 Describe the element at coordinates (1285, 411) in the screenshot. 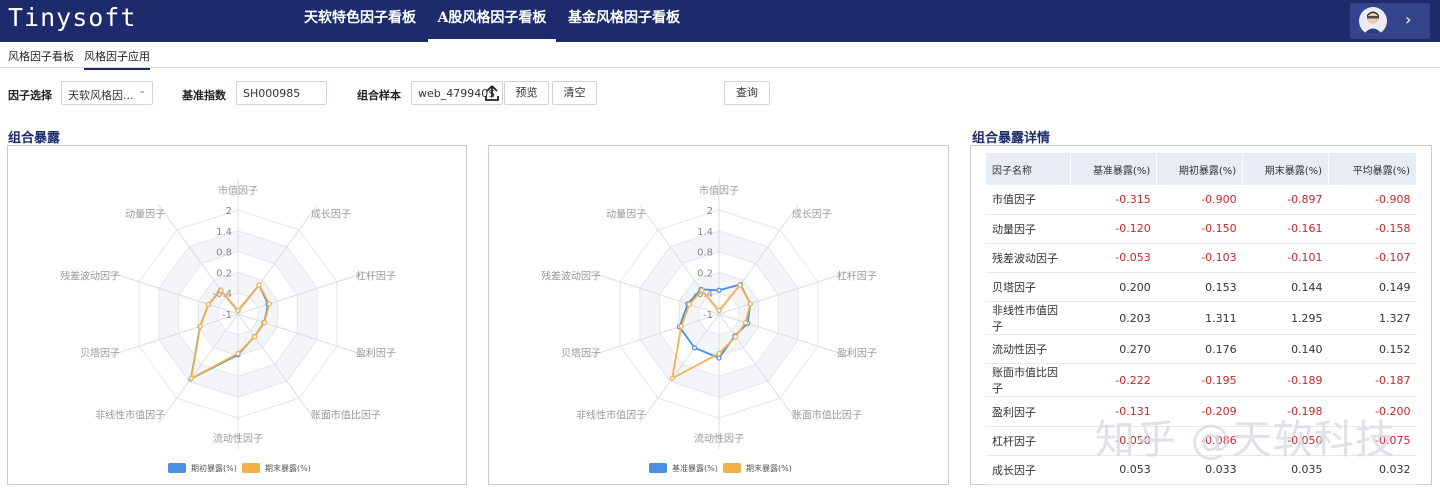

I see `exposure-value-cell: -0.198` at that location.